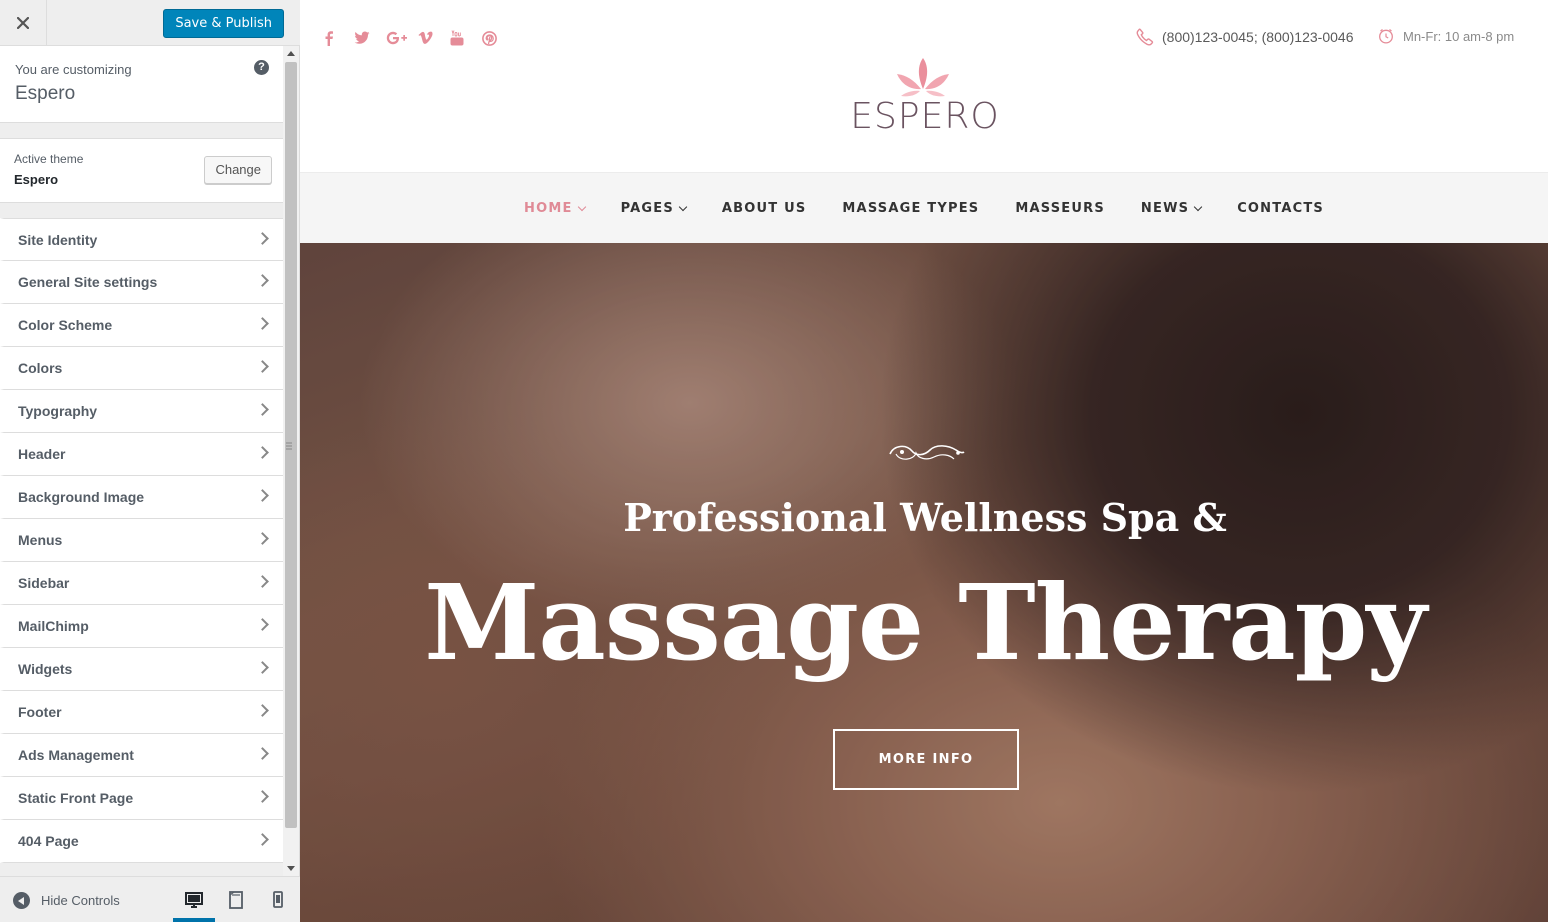  I want to click on nav-item-pages: PAGES, so click(654, 208).